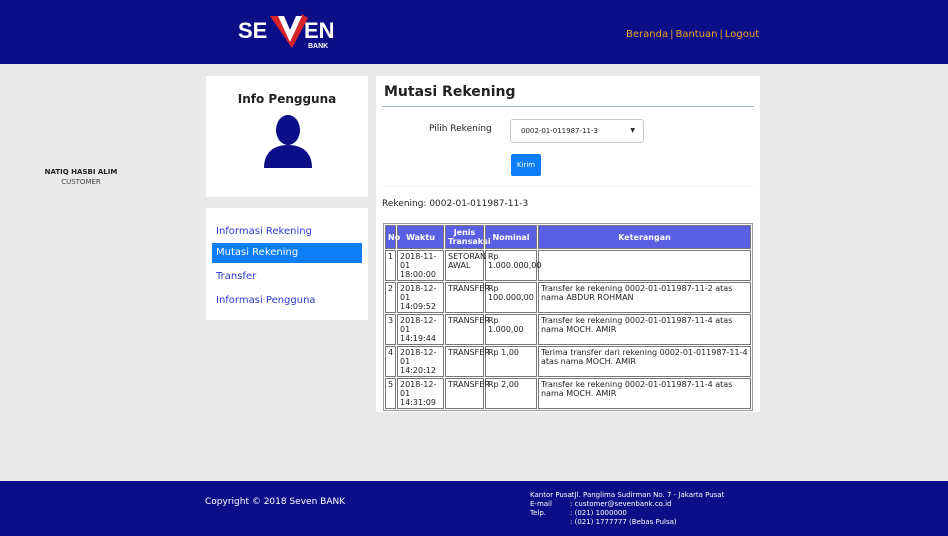 The width and height of the screenshot is (948, 536). I want to click on table-cell-jenis: SETORAN AWAL, so click(465, 265).